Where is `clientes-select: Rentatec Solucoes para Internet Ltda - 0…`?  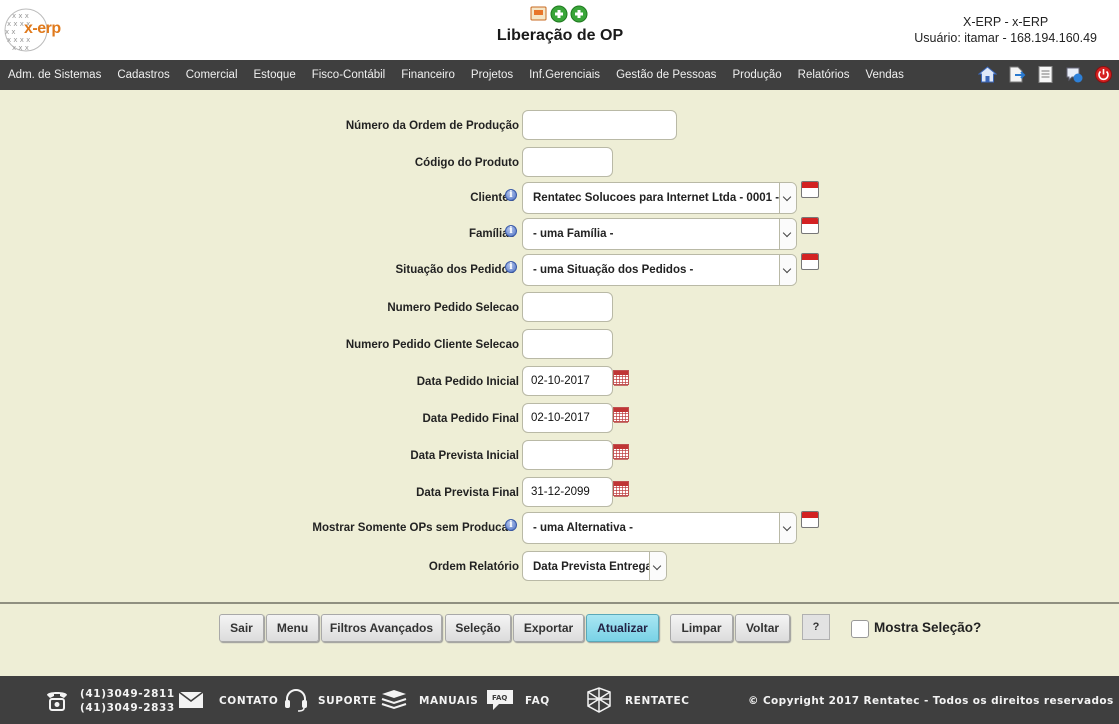 clientes-select: Rentatec Solucoes para Internet Ltda - 0… is located at coordinates (659, 198).